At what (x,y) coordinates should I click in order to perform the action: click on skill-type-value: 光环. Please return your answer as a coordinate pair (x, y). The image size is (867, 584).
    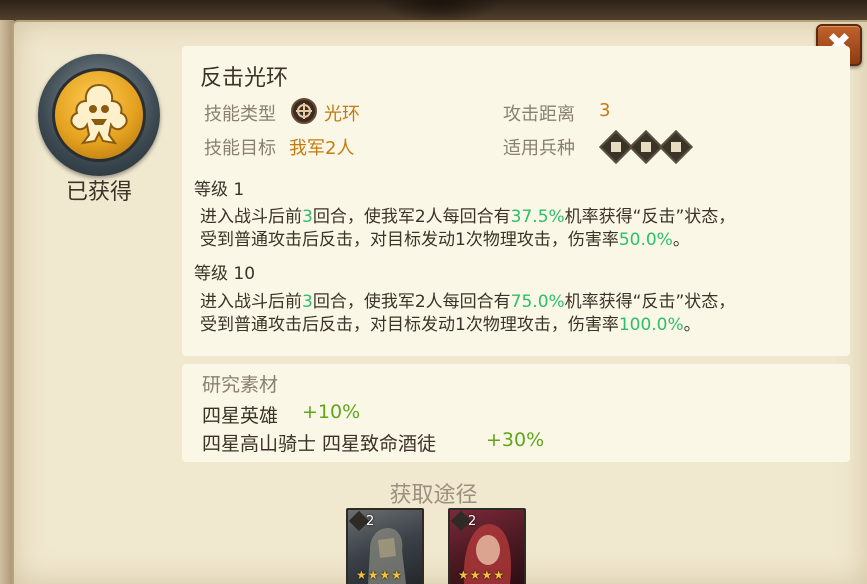
    Looking at the image, I should click on (342, 114).